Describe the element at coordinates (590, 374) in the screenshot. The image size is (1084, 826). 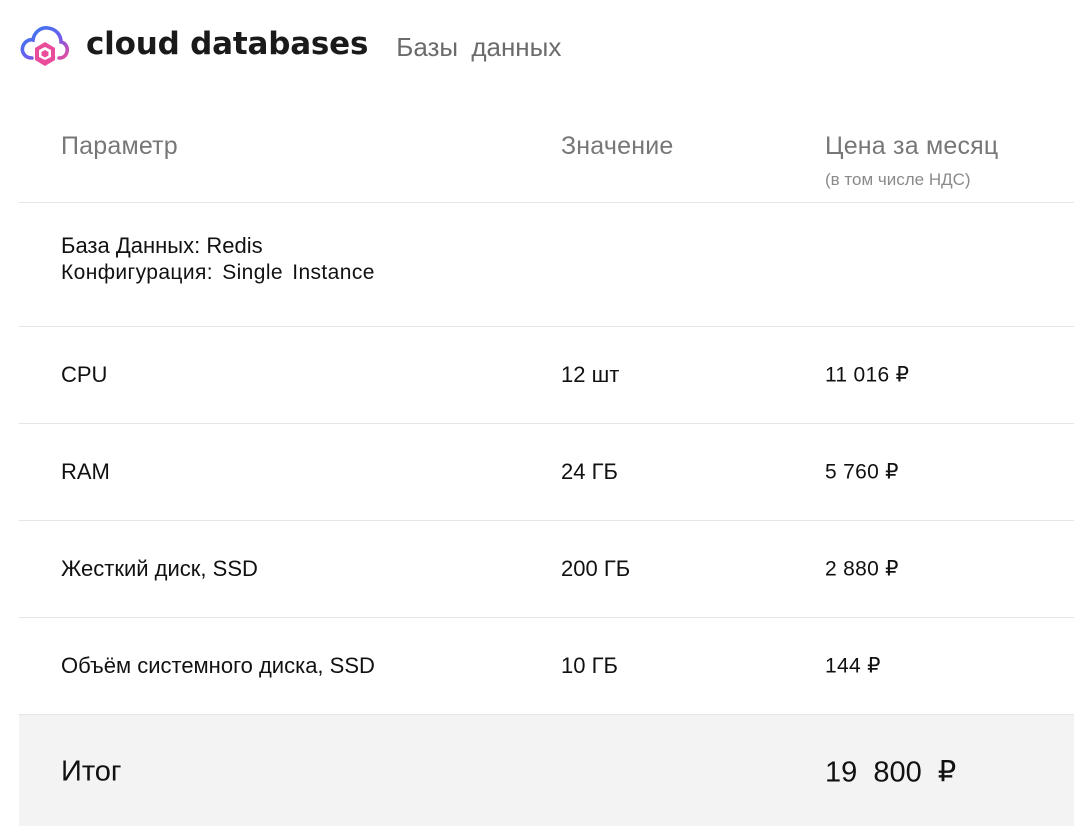
I see `row-value: 12 шт` at that location.